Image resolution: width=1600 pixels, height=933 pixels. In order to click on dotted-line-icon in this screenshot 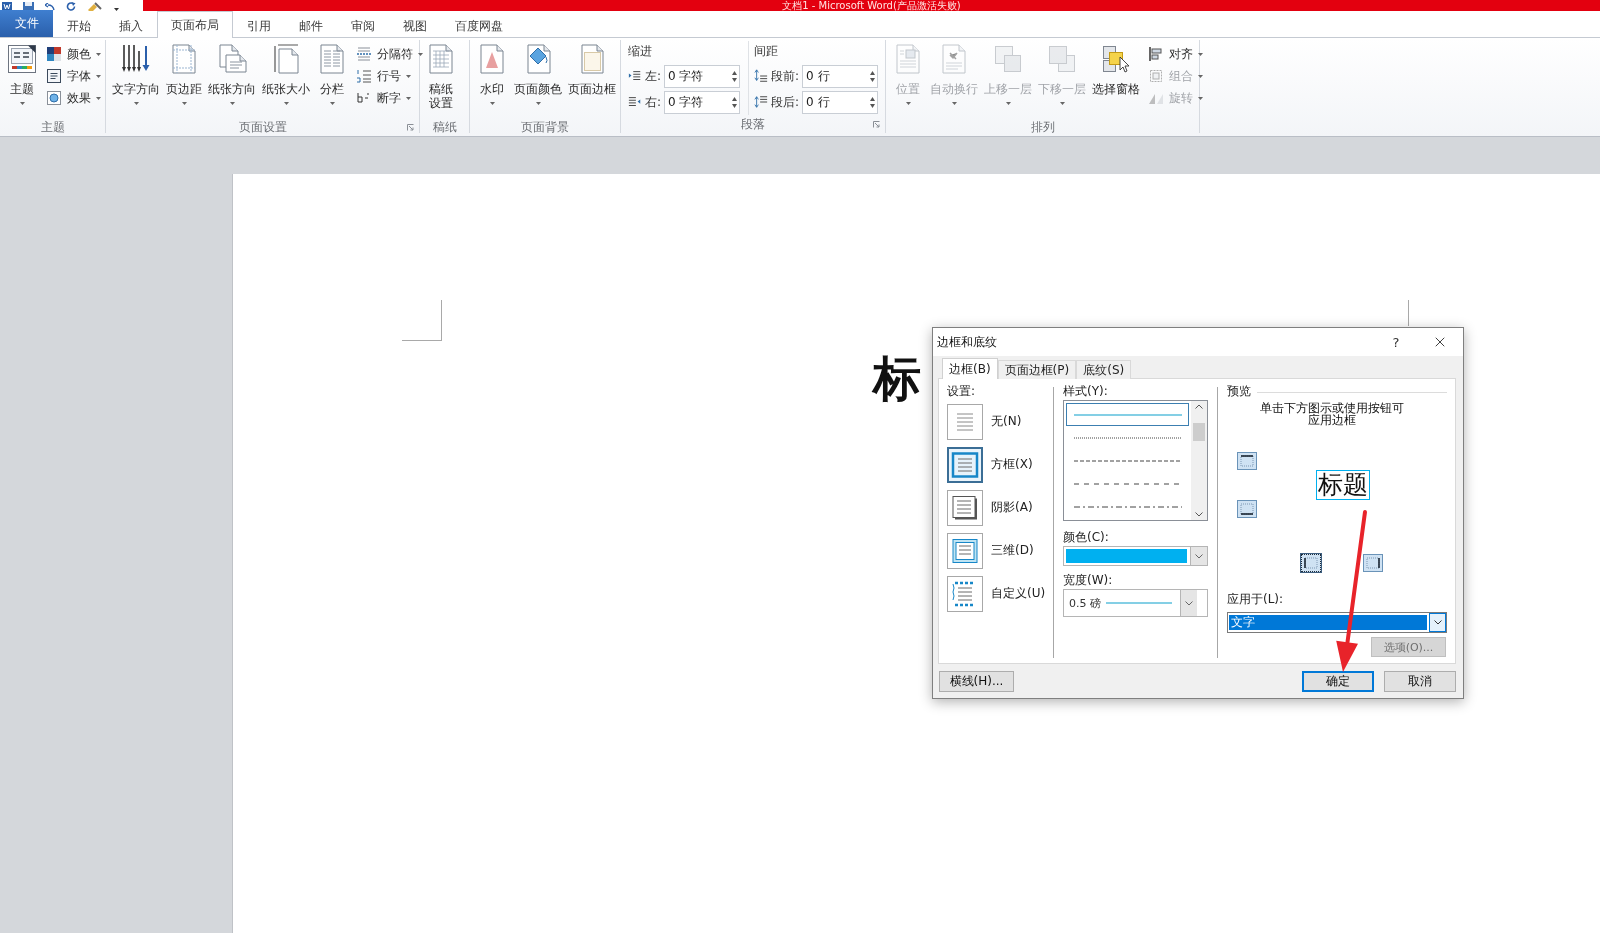, I will do `click(1127, 437)`.